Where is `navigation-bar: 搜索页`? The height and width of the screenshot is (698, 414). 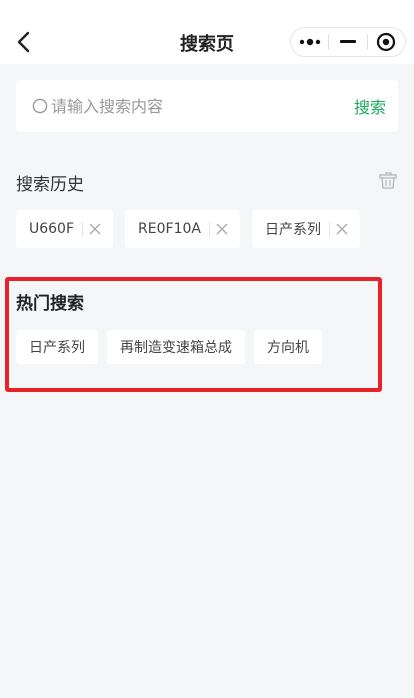
navigation-bar: 搜索页 is located at coordinates (207, 32).